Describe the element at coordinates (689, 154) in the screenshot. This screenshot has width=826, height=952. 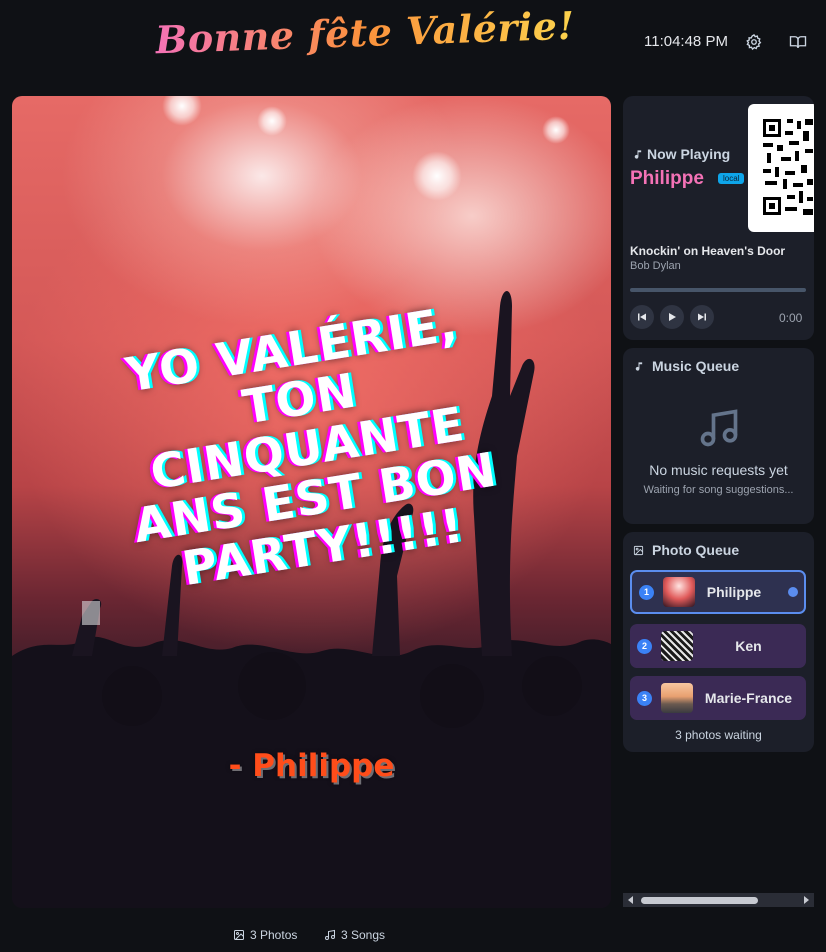
I see `now-playing-title: Now Playing` at that location.